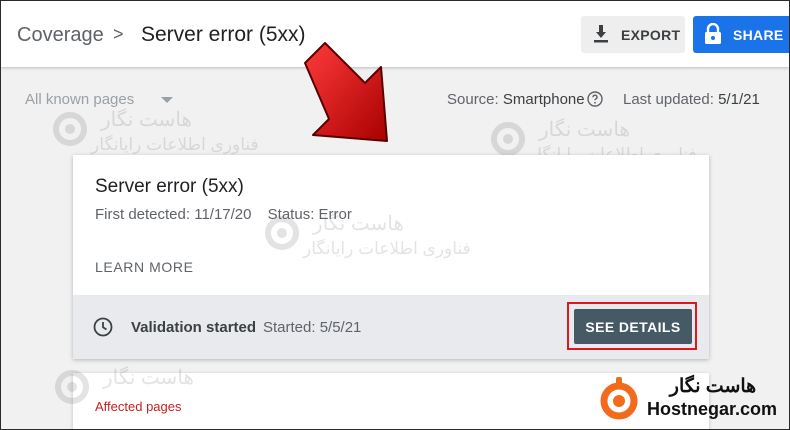  I want to click on page-title: Server error (5xx), so click(223, 34).